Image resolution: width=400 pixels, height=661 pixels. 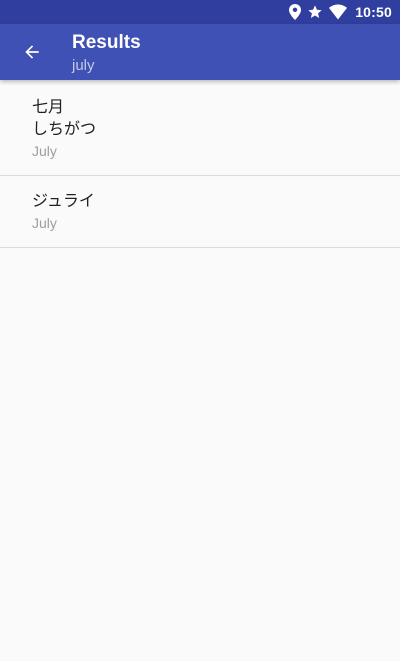 What do you see at coordinates (83, 65) in the screenshot?
I see `search-query-subtitle: july` at bounding box center [83, 65].